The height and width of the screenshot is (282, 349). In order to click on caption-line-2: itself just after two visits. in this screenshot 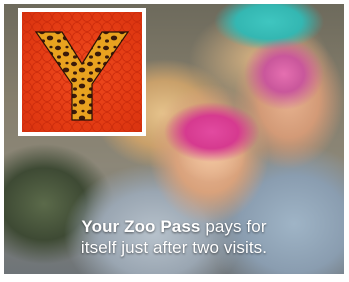, I will do `click(174, 247)`.